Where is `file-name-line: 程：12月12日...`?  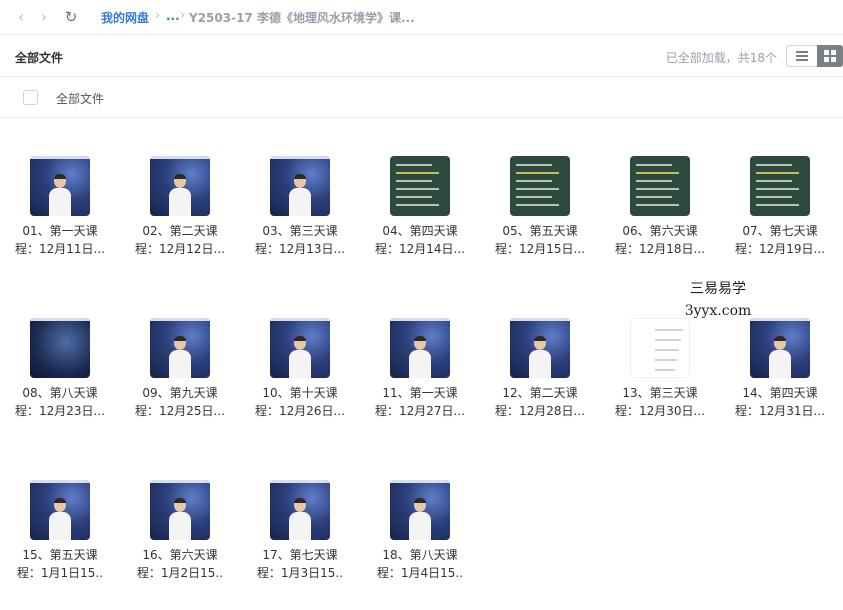 file-name-line: 程：12月12日... is located at coordinates (180, 249).